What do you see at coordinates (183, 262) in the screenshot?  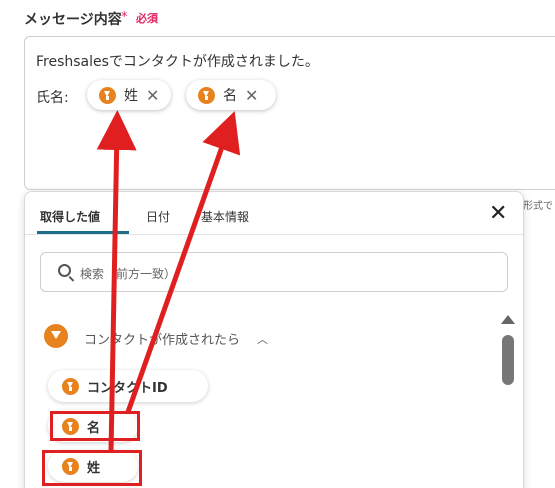 I see `annotation-arrow-to-first-name` at bounding box center [183, 262].